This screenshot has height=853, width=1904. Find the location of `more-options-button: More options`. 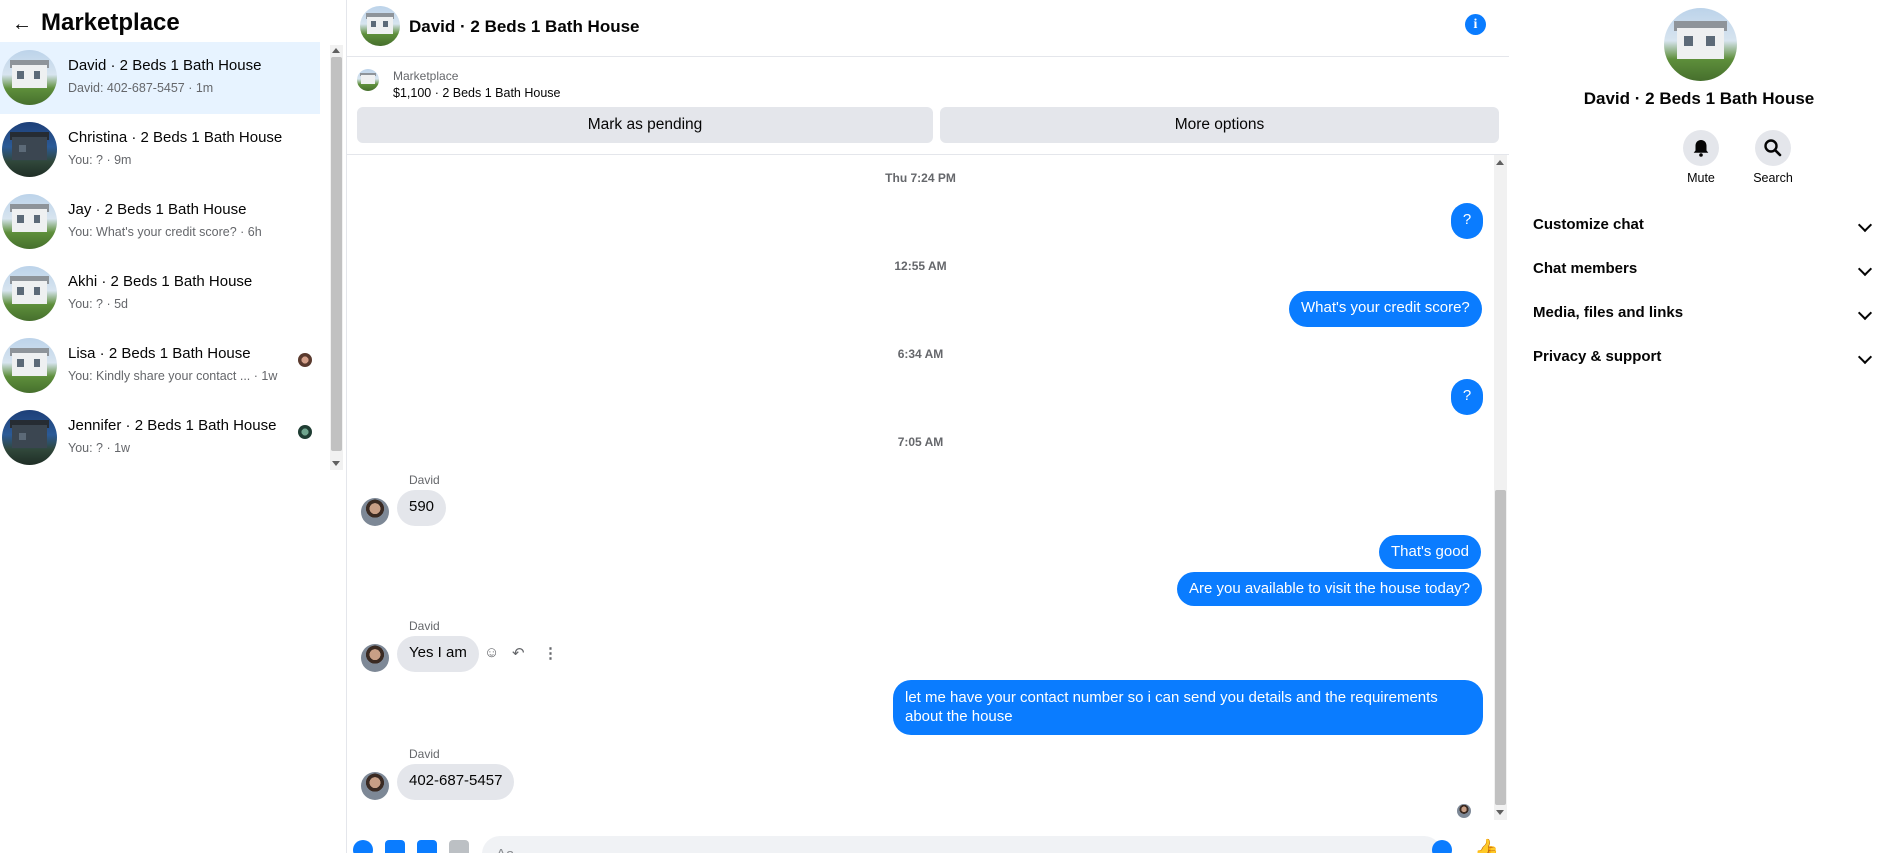

more-options-button: More options is located at coordinates (1219, 125).